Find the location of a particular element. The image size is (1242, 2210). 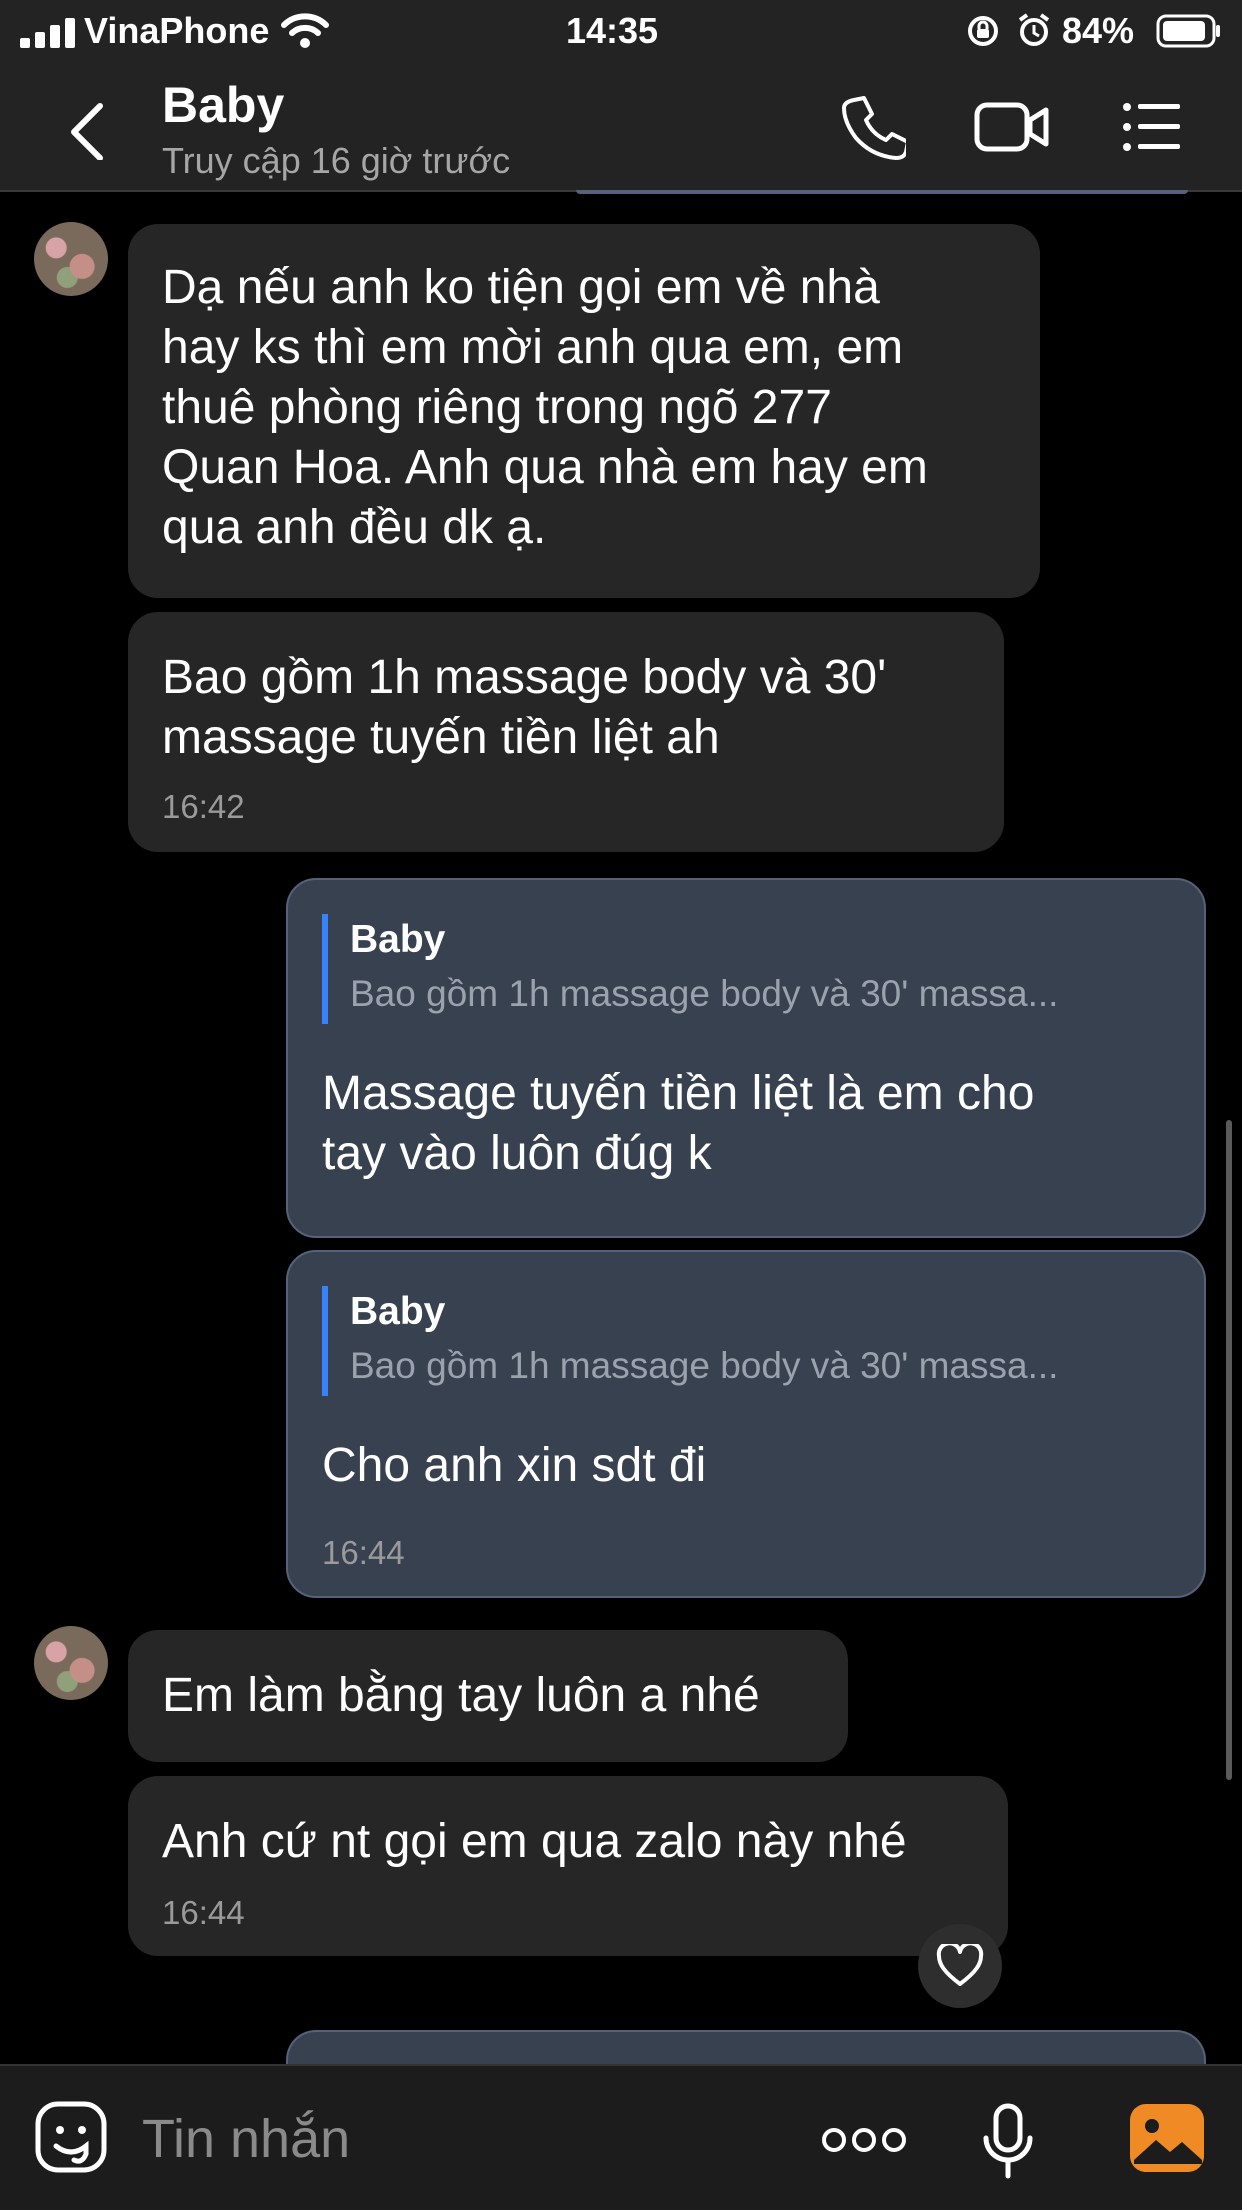

react-button is located at coordinates (960, 1966).